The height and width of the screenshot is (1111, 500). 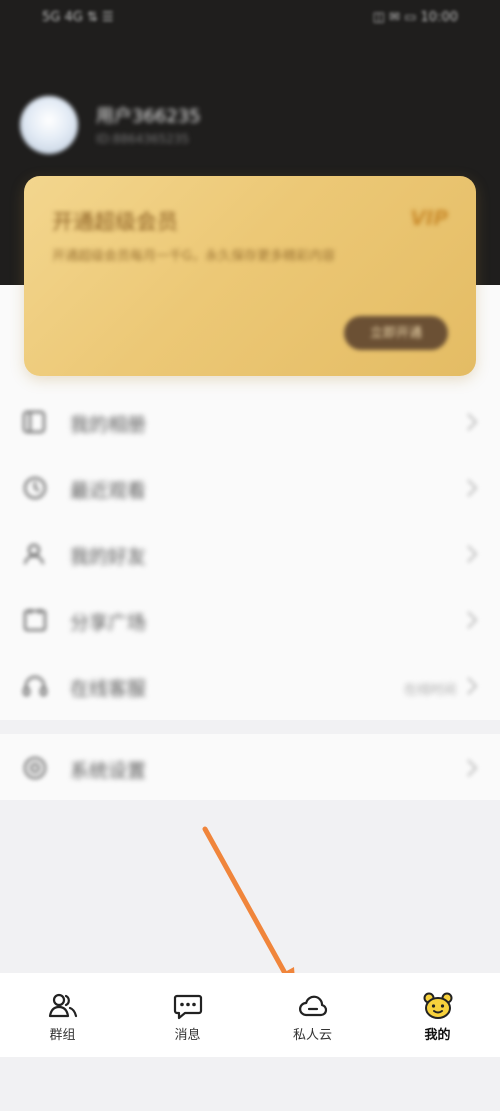 What do you see at coordinates (438, 1005) in the screenshot?
I see `bear-face-icon` at bounding box center [438, 1005].